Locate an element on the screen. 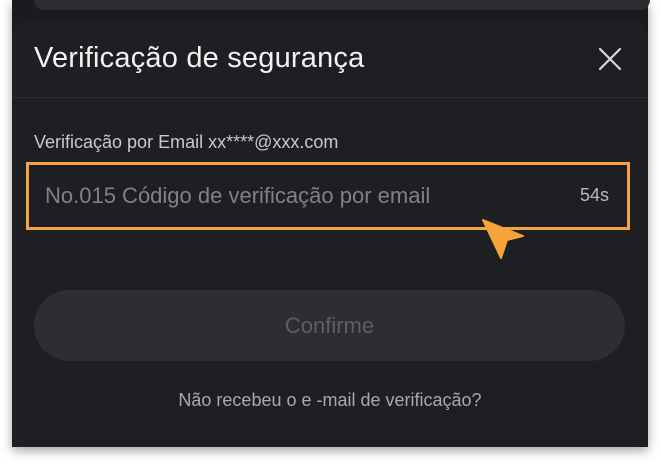  close-button is located at coordinates (610, 59).